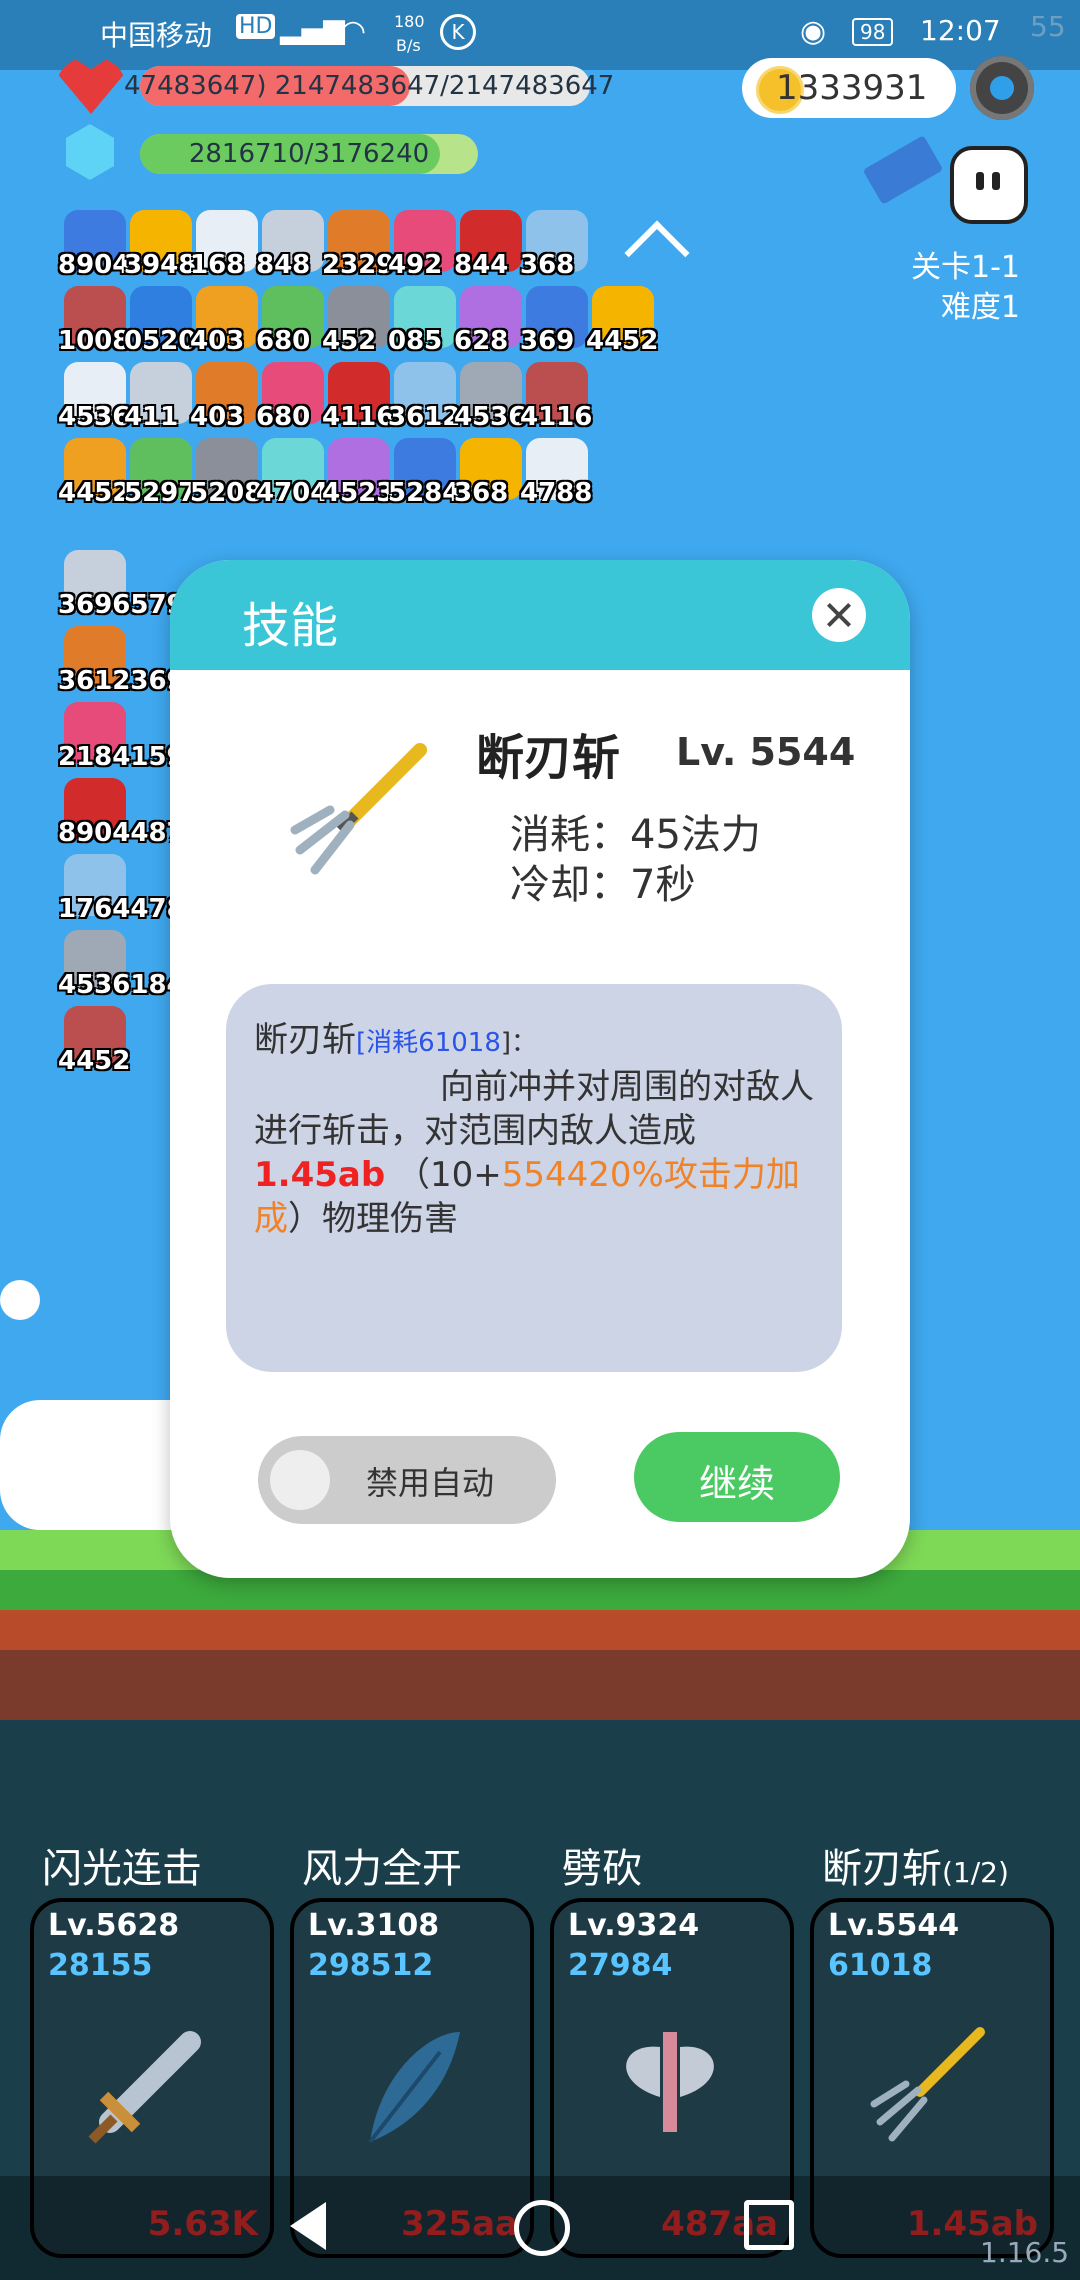 The image size is (1080, 2280). I want to click on item-count: 2329, so click(358, 265).